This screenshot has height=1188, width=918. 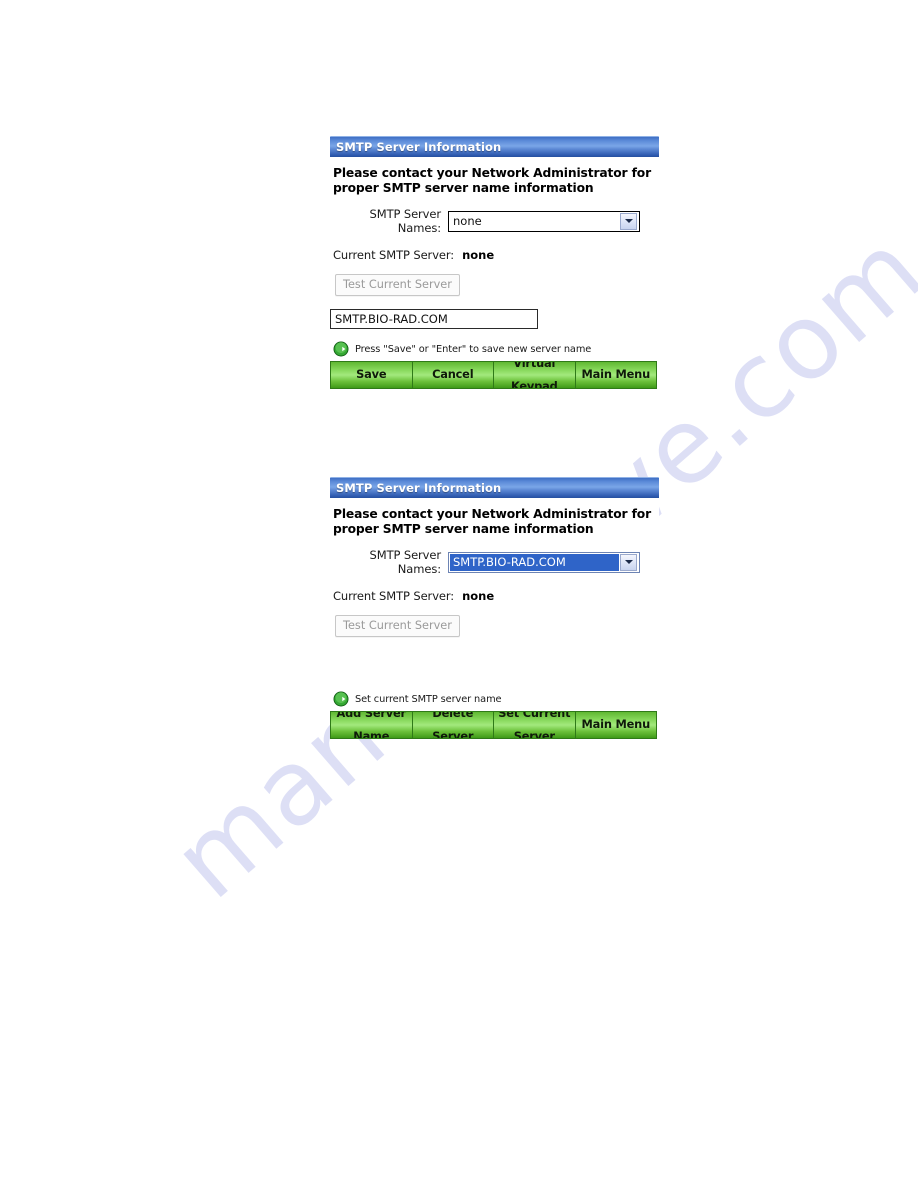 What do you see at coordinates (453, 715) in the screenshot?
I see `delete-server-line-1: Delete` at bounding box center [453, 715].